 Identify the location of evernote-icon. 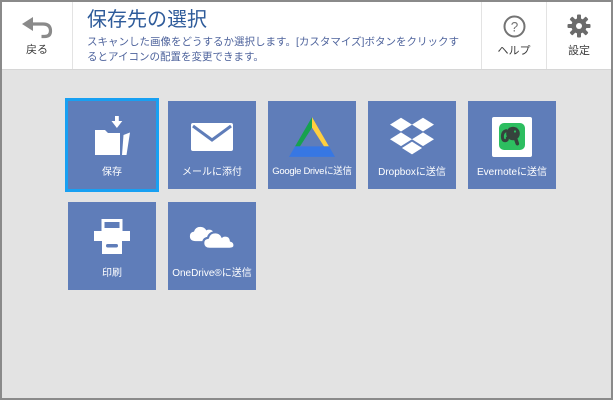
(512, 137).